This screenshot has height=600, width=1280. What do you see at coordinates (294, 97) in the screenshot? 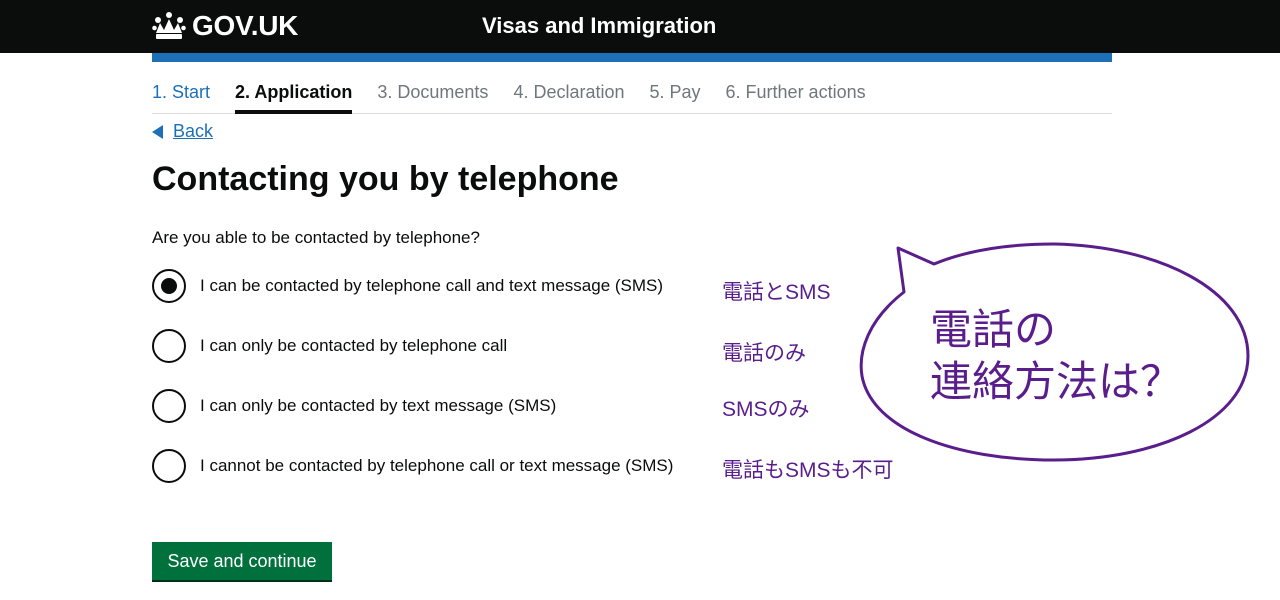
I see `step-application: 2. Application` at bounding box center [294, 97].